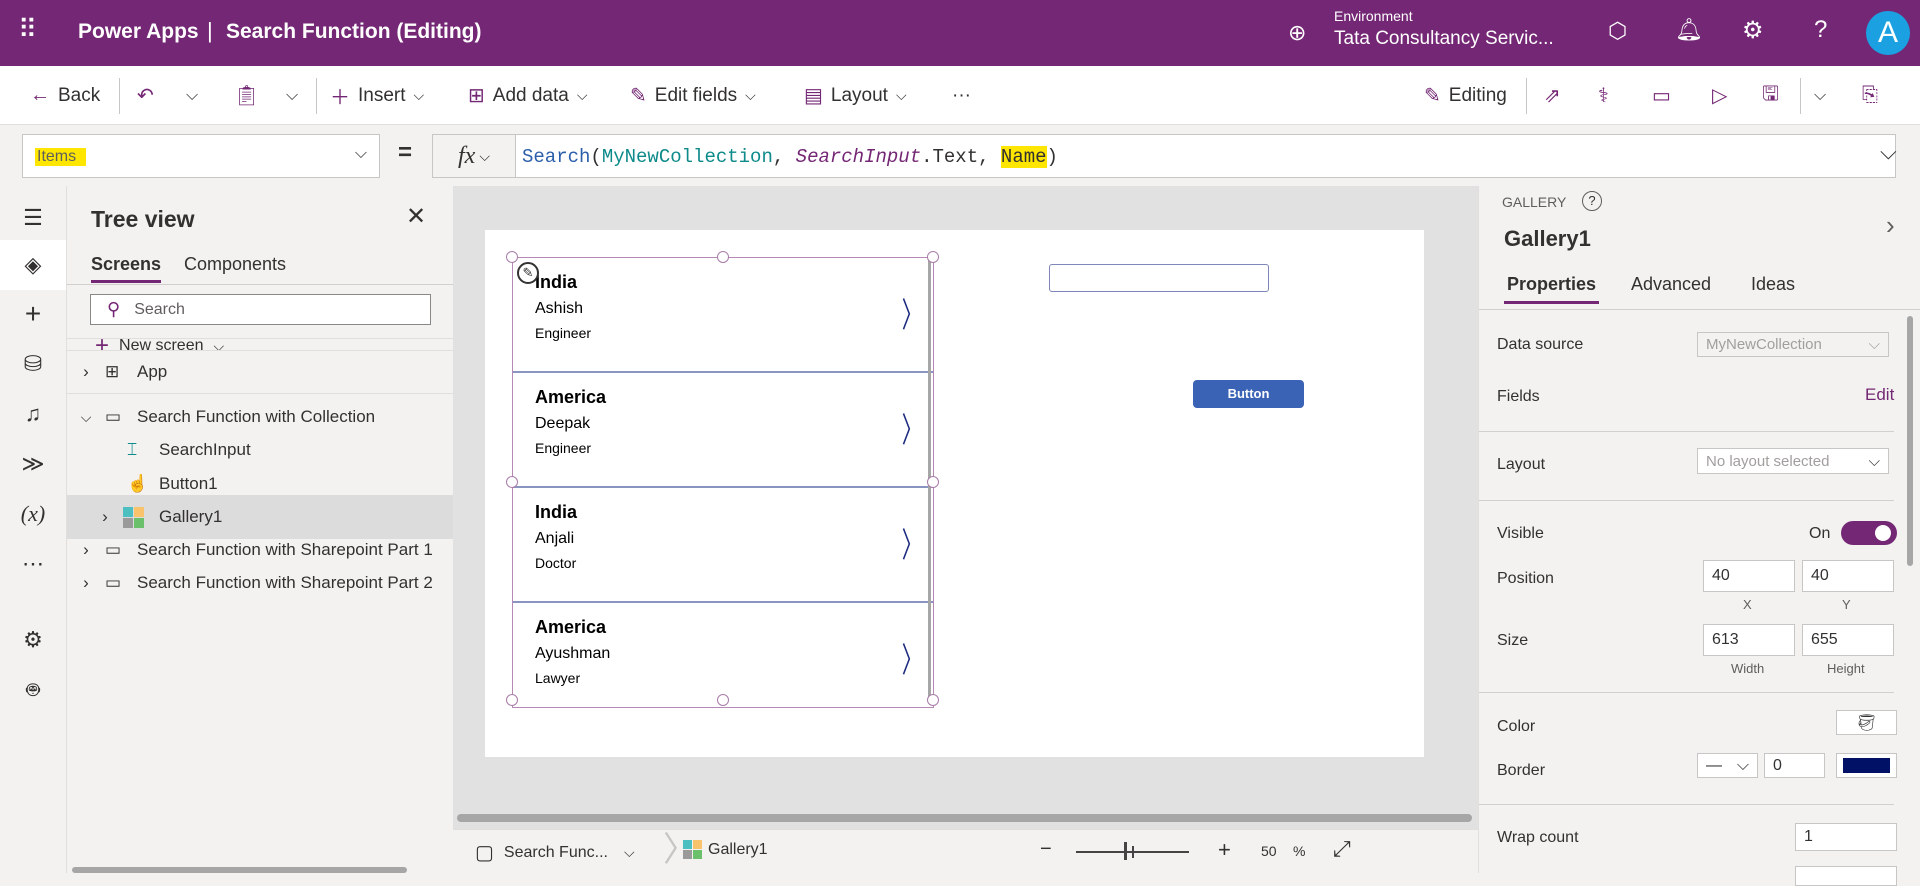  I want to click on gallery-row: India Anjali Doctor 〉, so click(723, 545).